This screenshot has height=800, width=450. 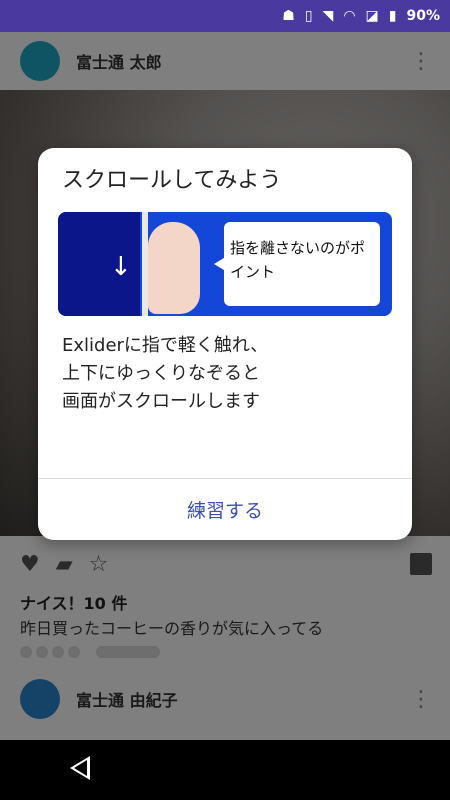 I want to click on dialog-body-line: Exliderに指で軽く触れ、, so click(x=165, y=345).